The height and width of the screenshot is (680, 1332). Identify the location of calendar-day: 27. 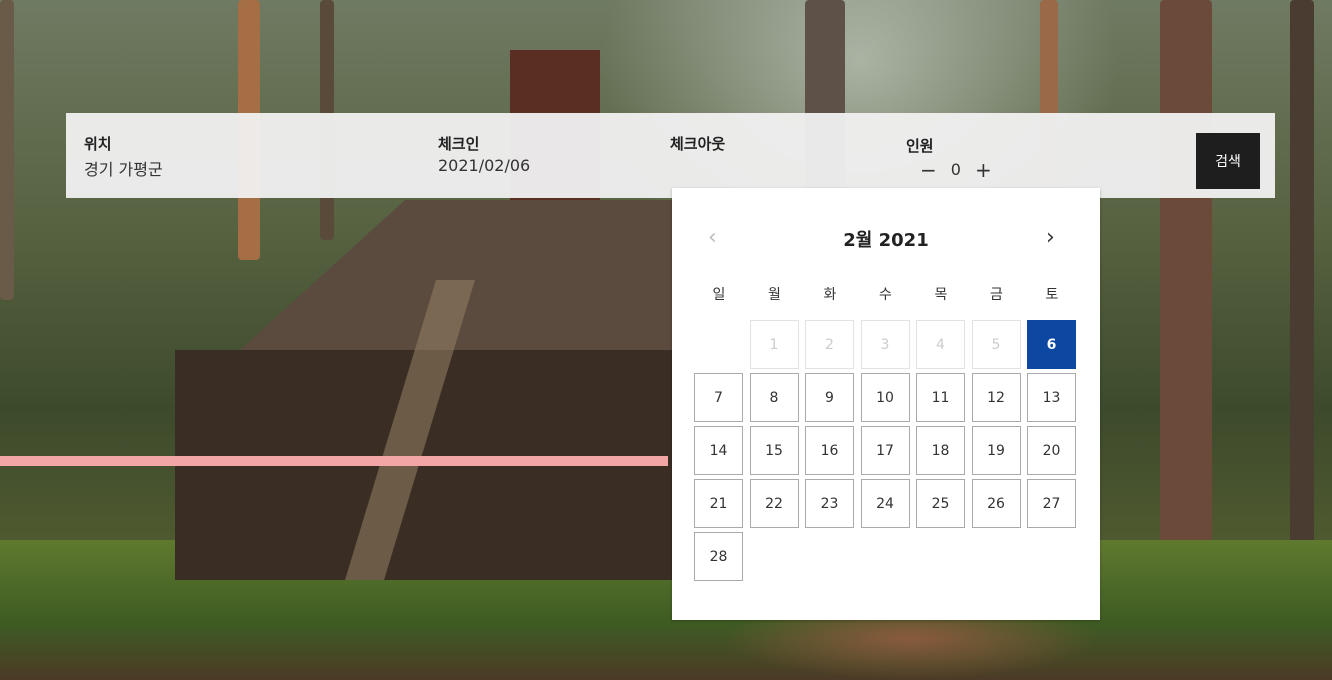
(1051, 503).